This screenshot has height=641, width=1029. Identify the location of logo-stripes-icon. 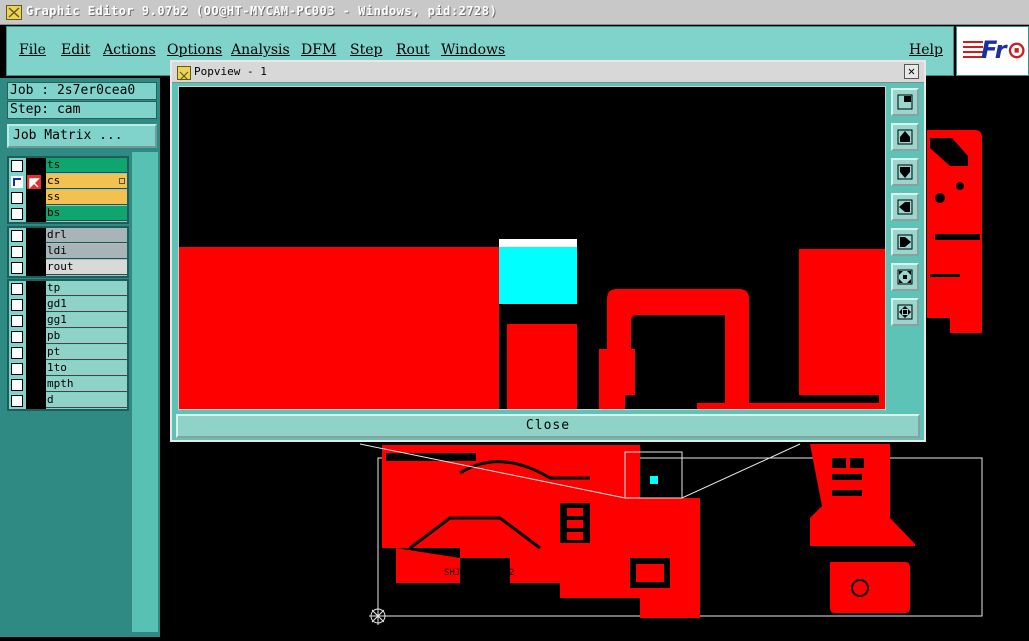
(973, 51).